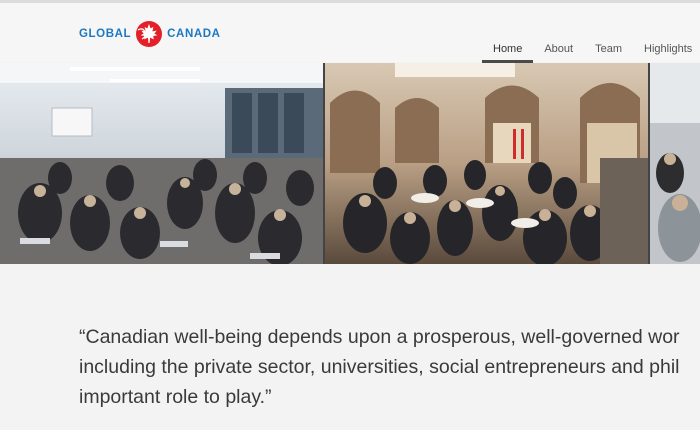  What do you see at coordinates (105, 34) in the screenshot?
I see `logo-word-global: GLOBAL` at bounding box center [105, 34].